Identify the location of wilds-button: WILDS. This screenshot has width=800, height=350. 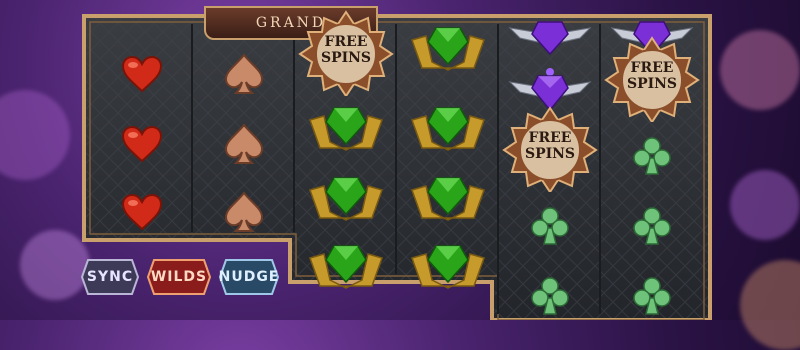
(179, 277).